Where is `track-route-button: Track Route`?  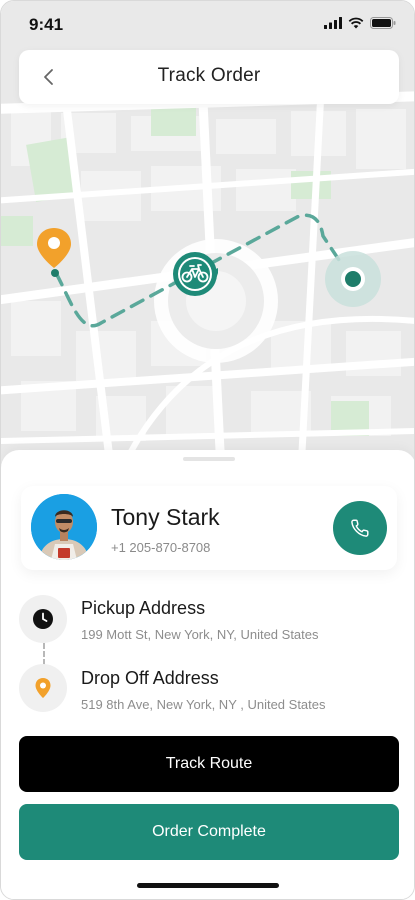 track-route-button: Track Route is located at coordinates (209, 764).